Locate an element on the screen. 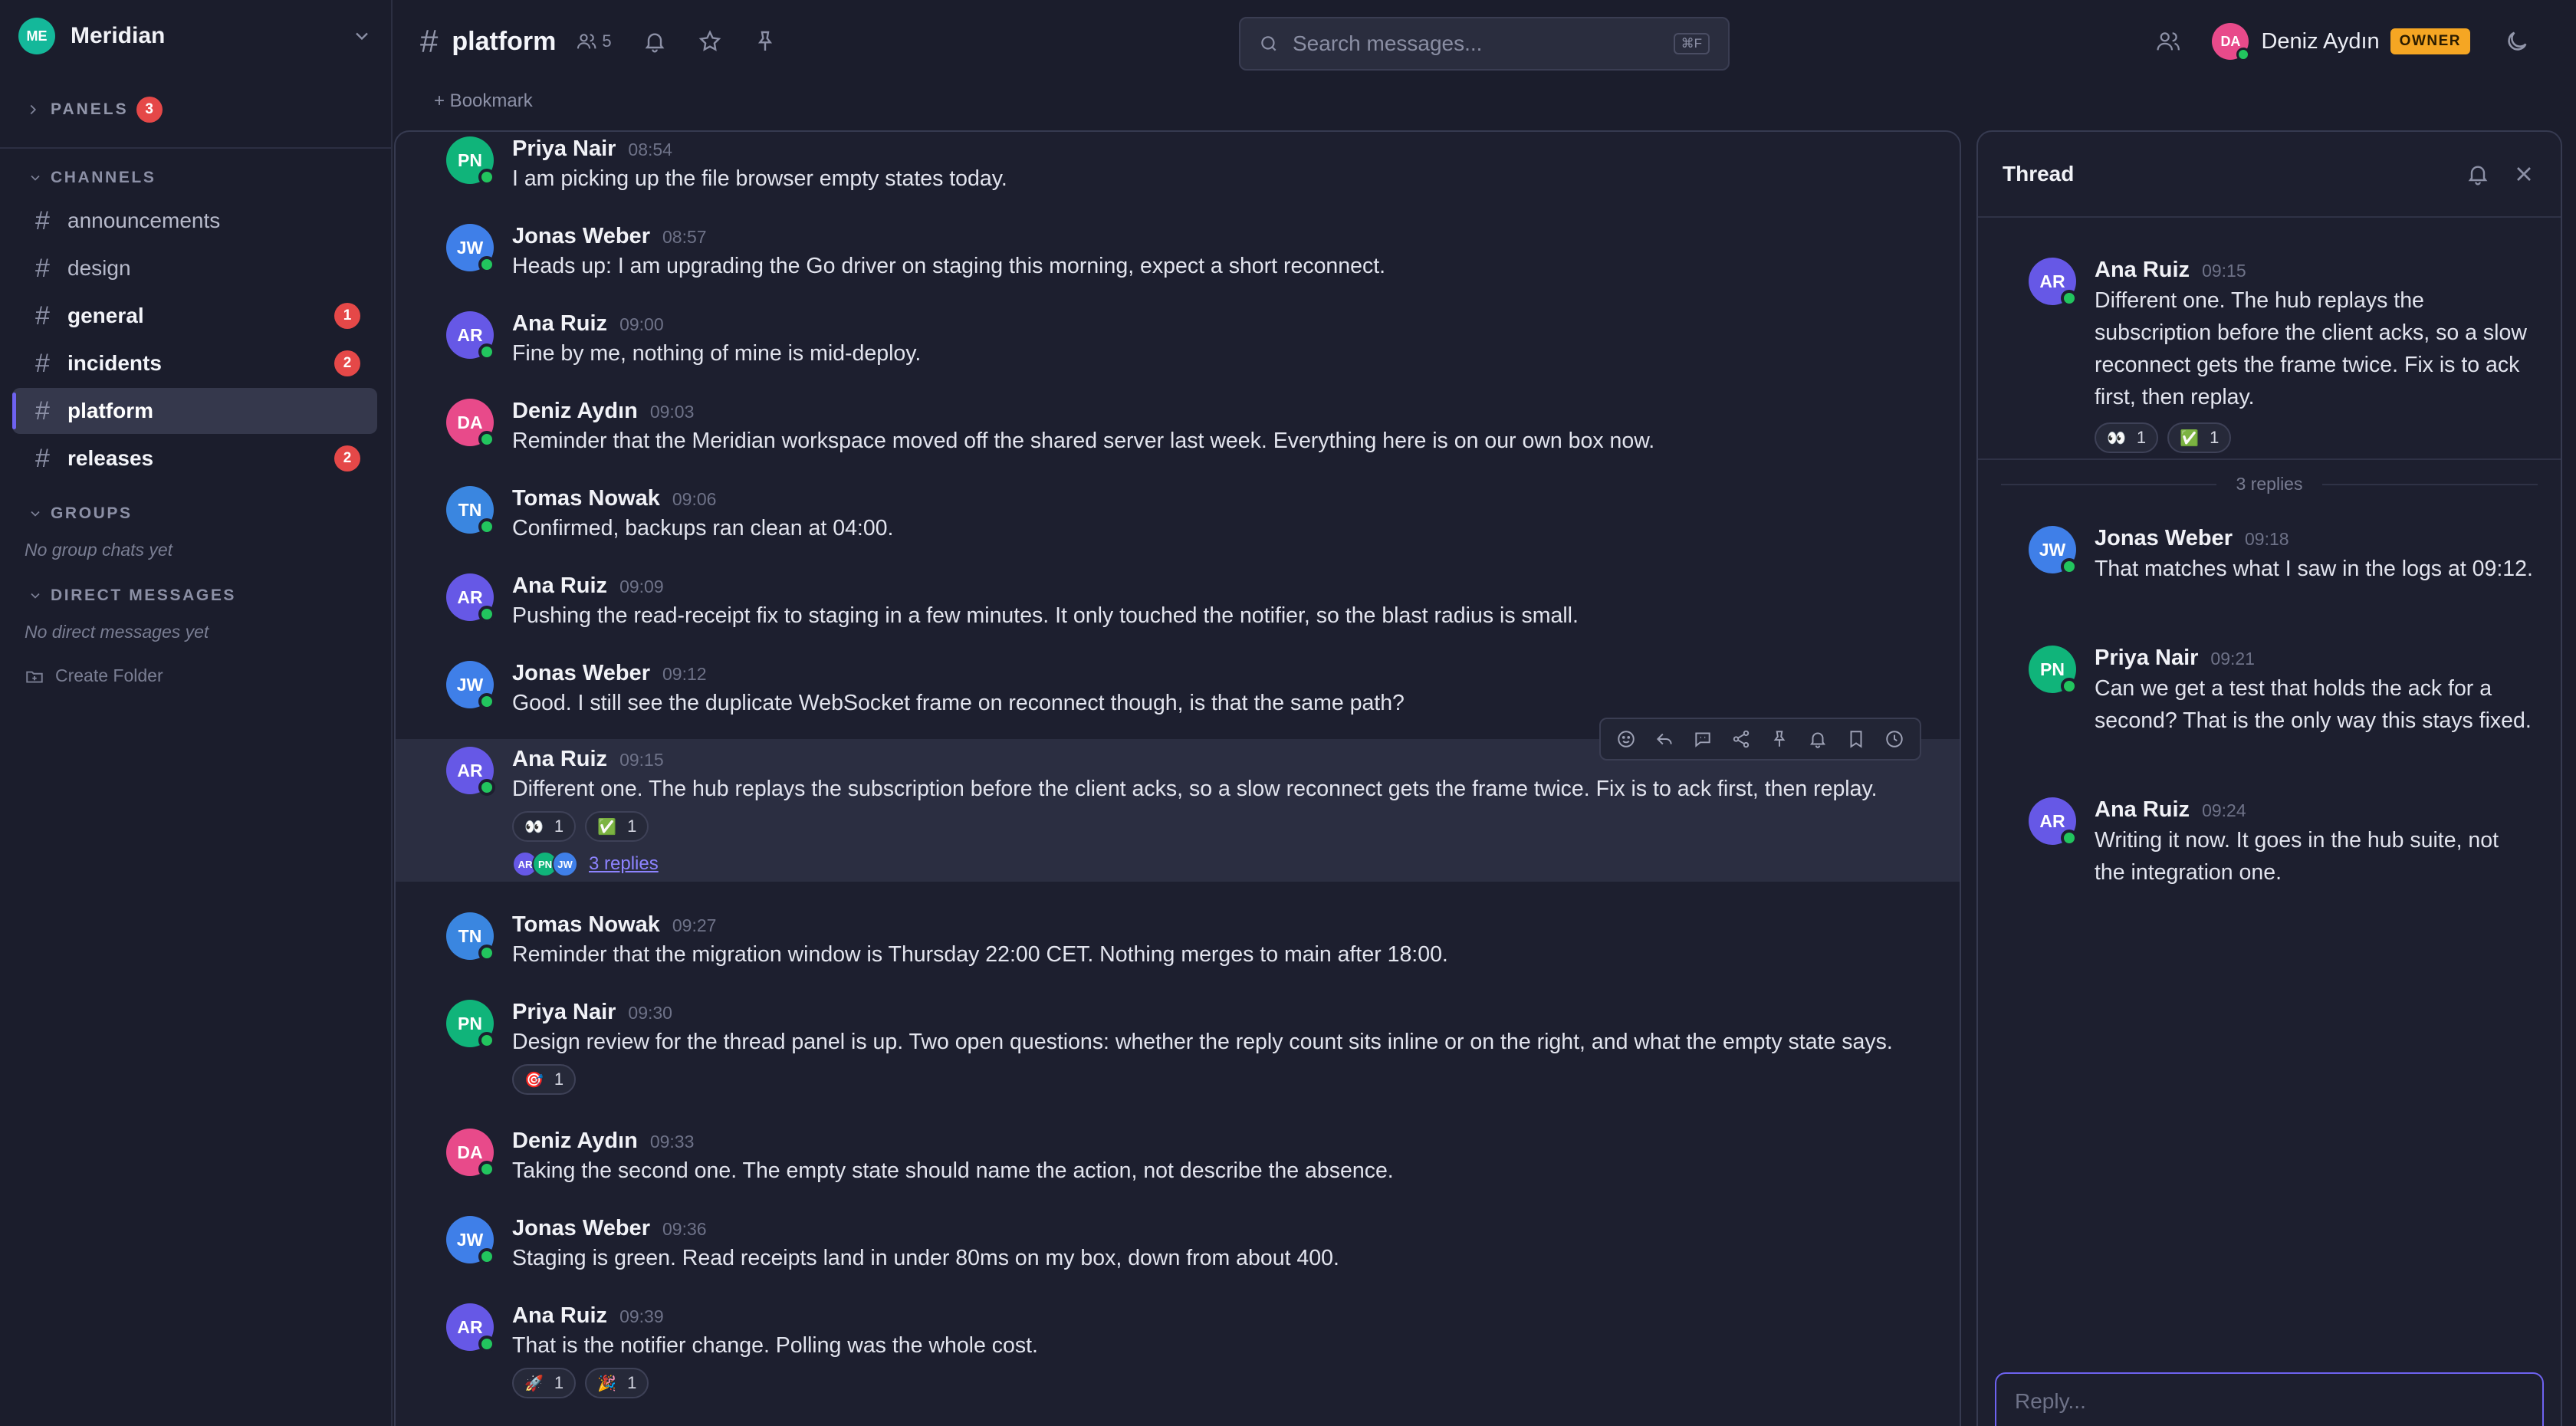 This screenshot has width=2576, height=1426. user-name: Deniz Aydın is located at coordinates (2320, 41).